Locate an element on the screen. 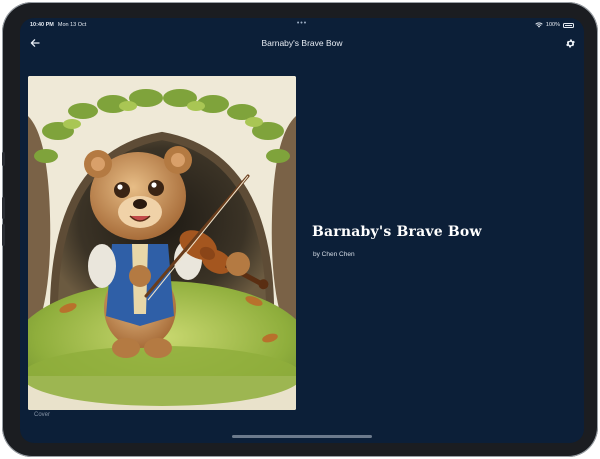 The width and height of the screenshot is (600, 459). status-right: 100% is located at coordinates (554, 25).